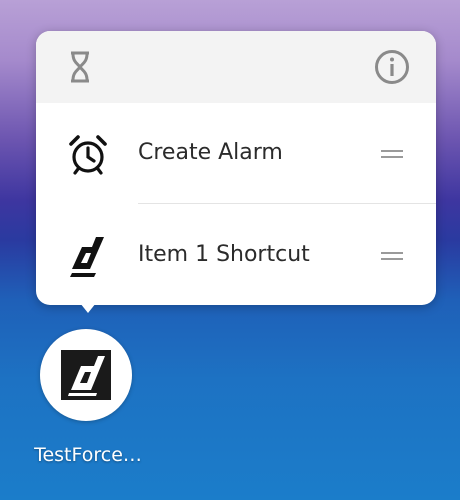 The width and height of the screenshot is (460, 500). I want to click on shortcut-label: Create Alarm, so click(210, 152).